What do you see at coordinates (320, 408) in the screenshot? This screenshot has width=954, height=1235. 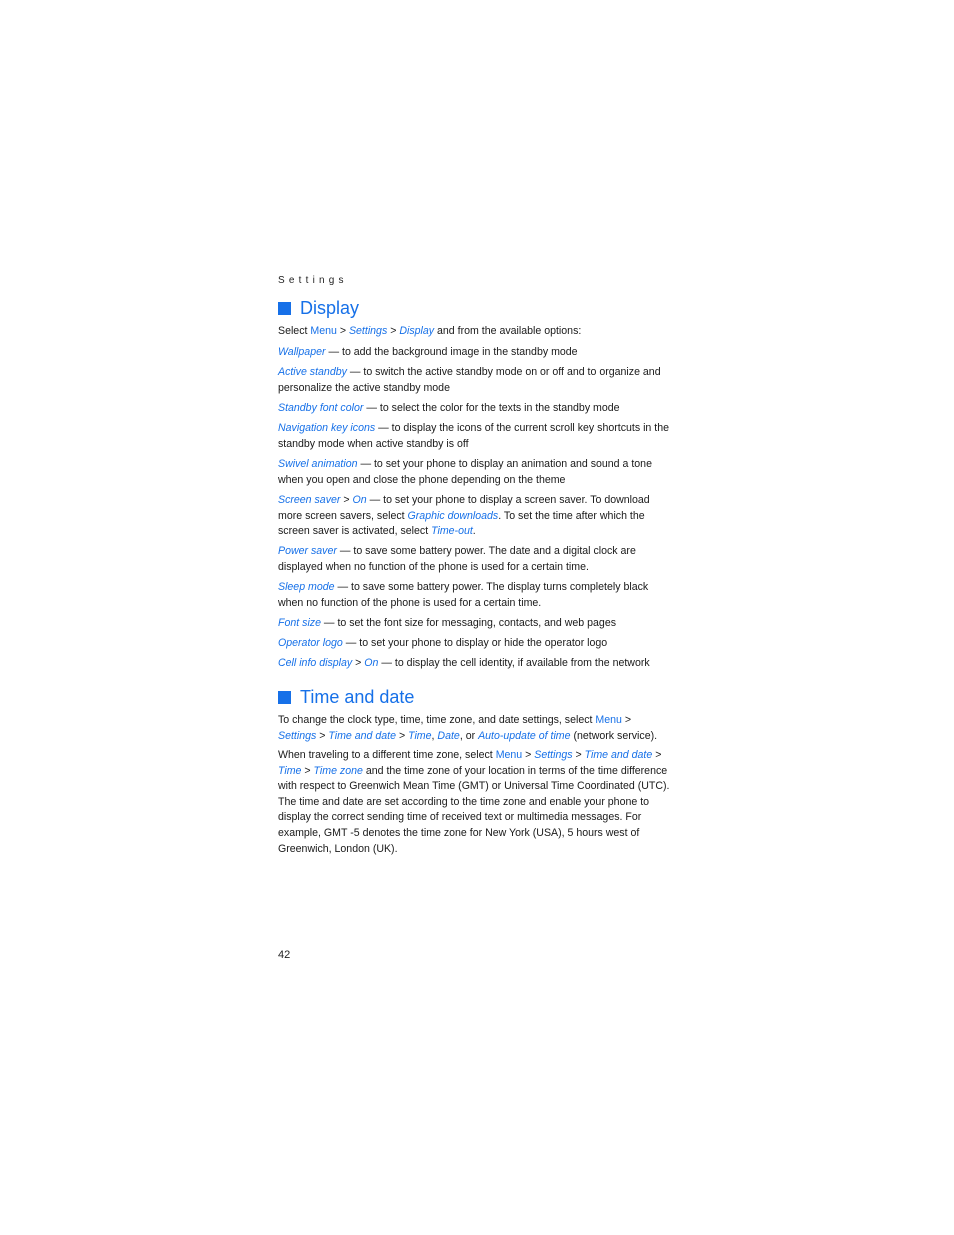 I see `standby-font-color-link: Standby font color` at bounding box center [320, 408].